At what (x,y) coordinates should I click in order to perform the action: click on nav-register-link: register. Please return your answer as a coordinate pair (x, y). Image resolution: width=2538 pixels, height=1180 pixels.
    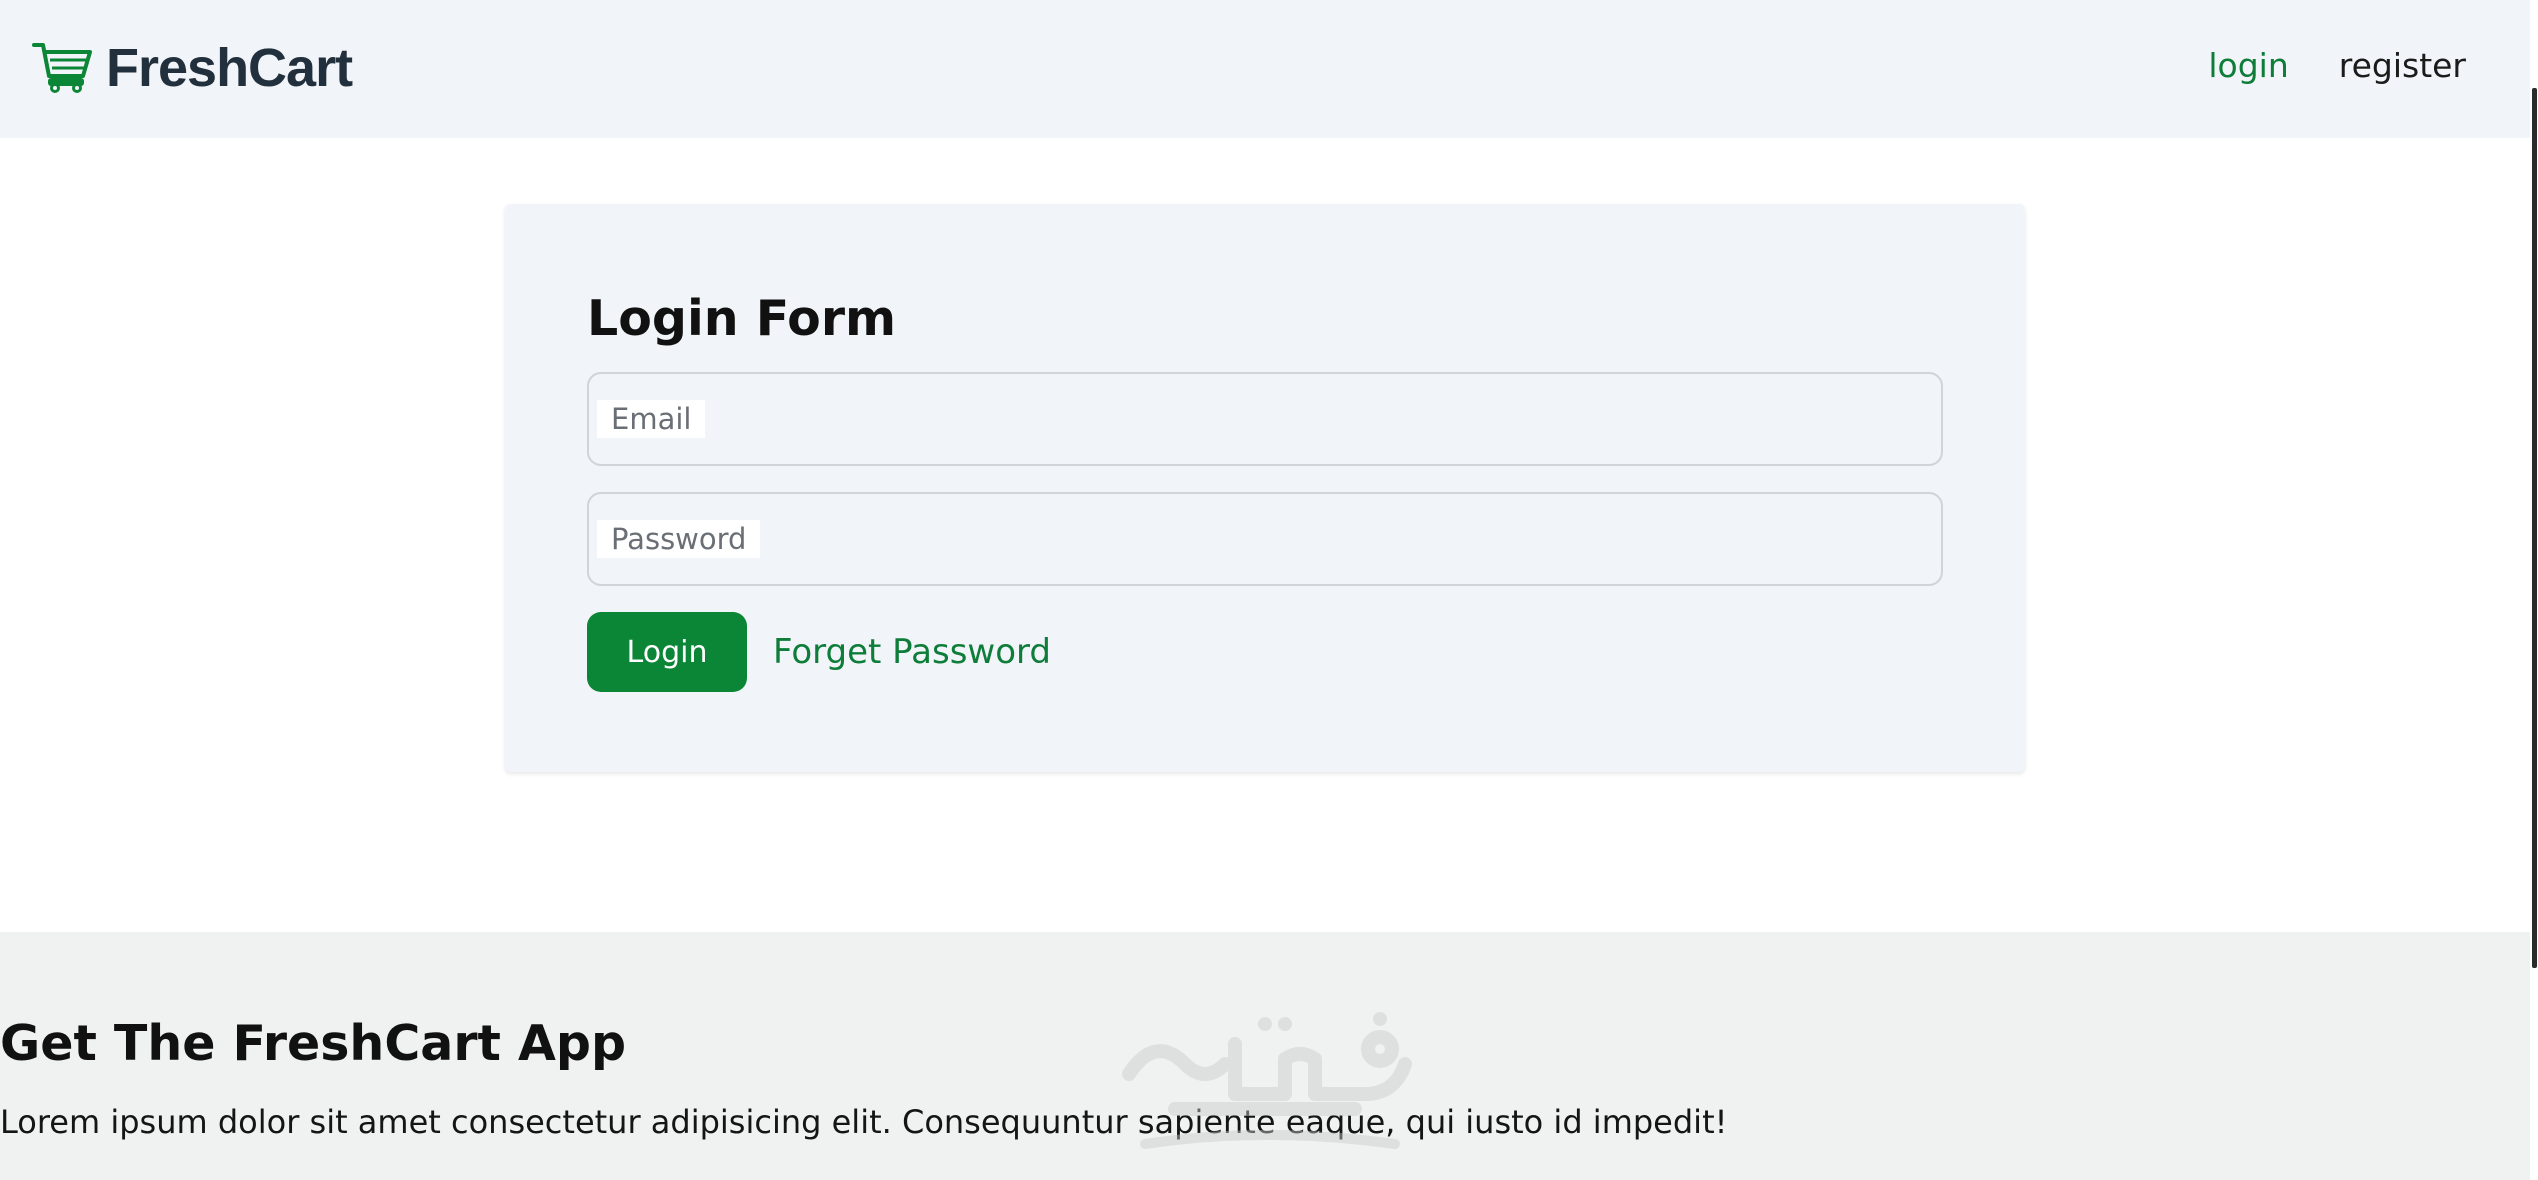
    Looking at the image, I should click on (2402, 66).